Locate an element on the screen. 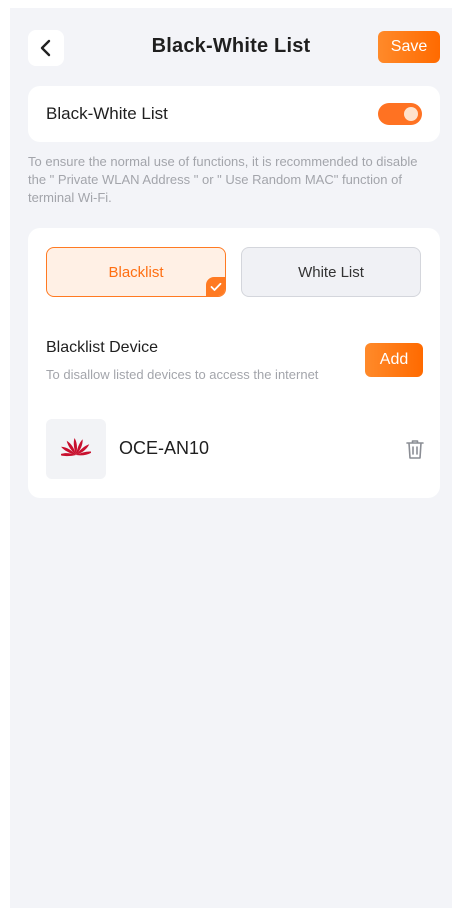 The image size is (454, 910). check-icon is located at coordinates (215, 286).